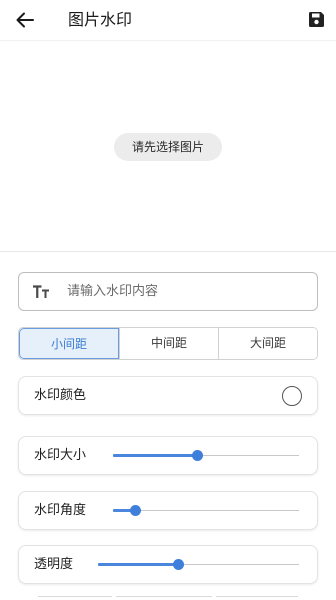  I want to click on top-app-bar: 图片水印, so click(168, 20).